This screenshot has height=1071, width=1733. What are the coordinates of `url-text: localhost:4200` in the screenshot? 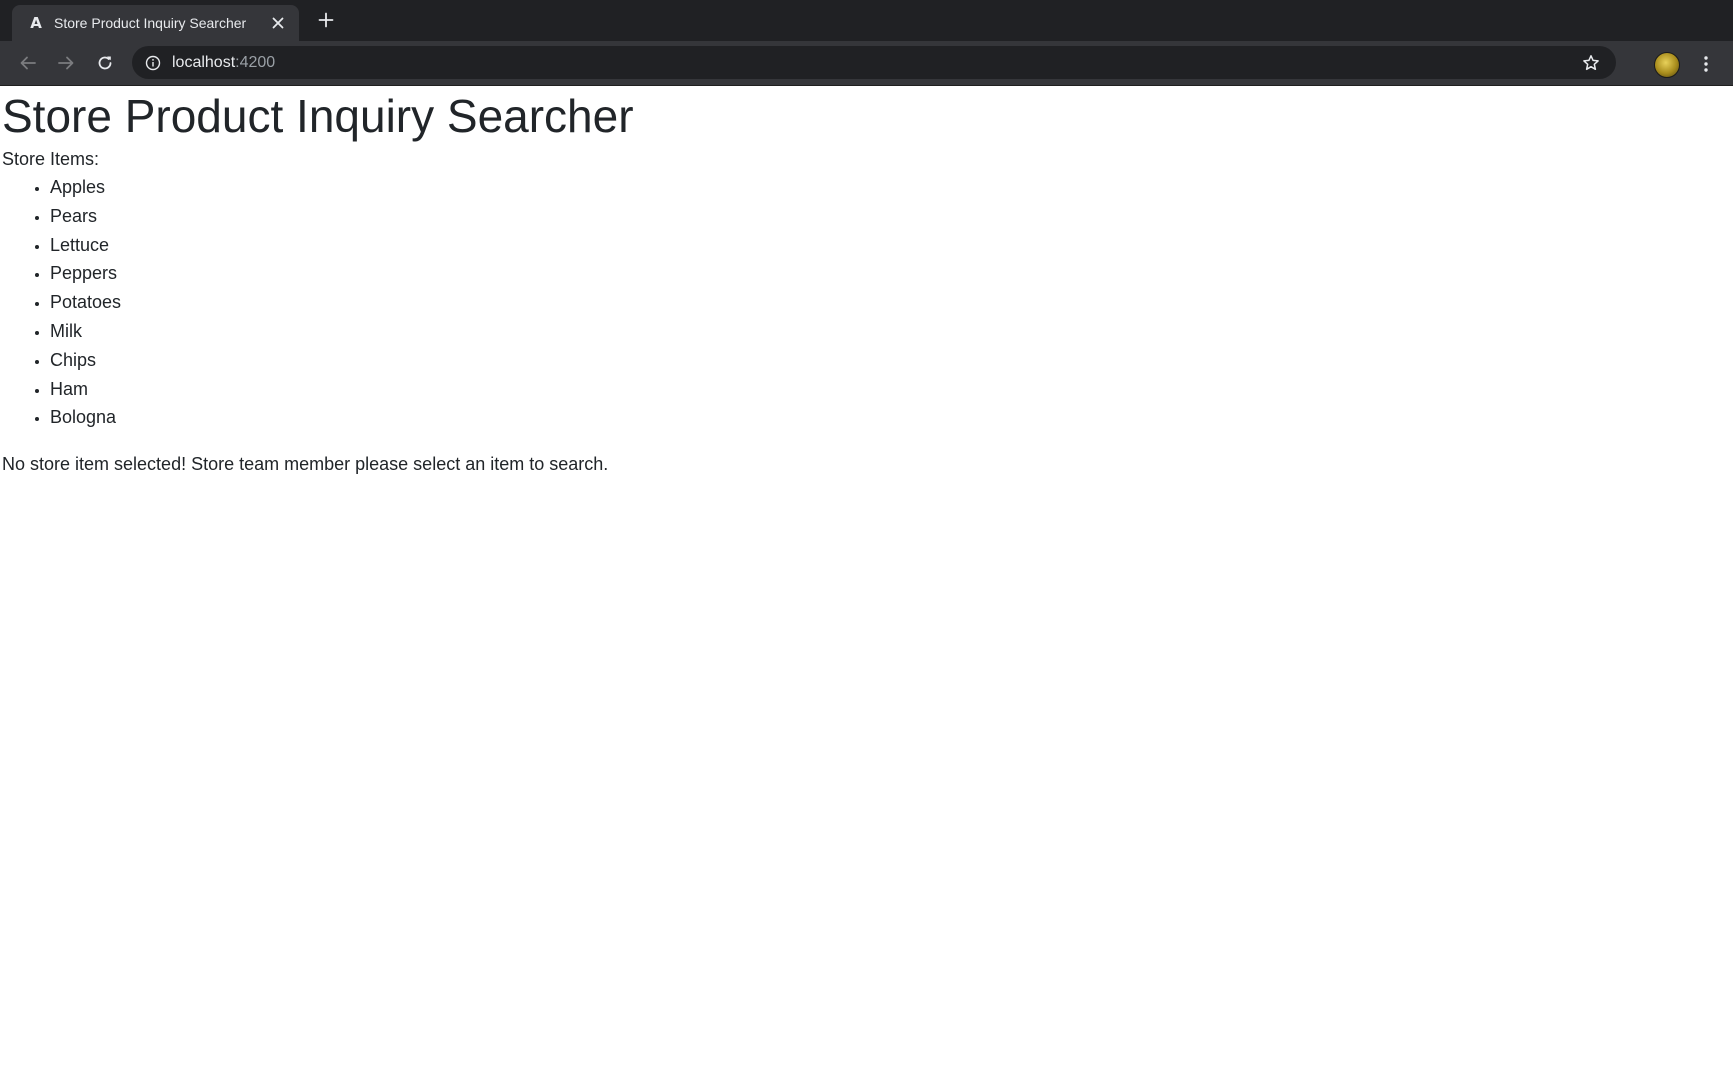 It's located at (223, 63).